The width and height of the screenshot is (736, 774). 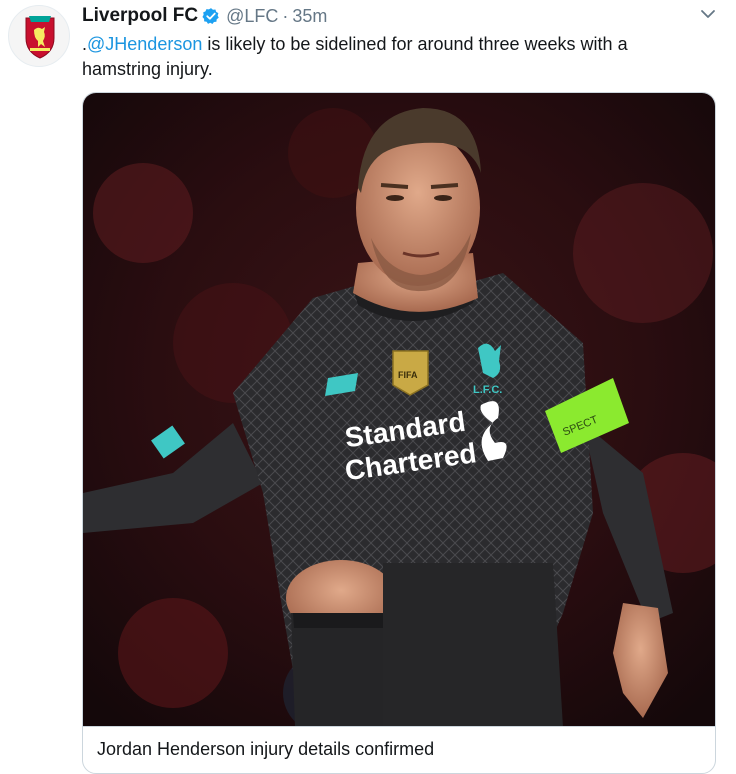 I want to click on chevron-down-icon, so click(x=708, y=14).